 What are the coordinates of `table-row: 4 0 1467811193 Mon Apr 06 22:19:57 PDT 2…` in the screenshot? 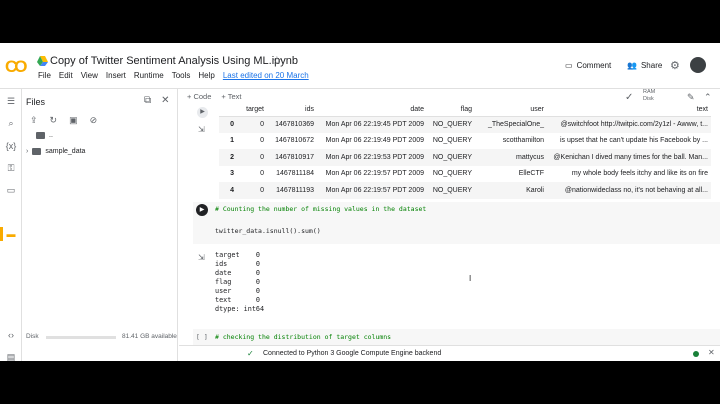 It's located at (465, 190).